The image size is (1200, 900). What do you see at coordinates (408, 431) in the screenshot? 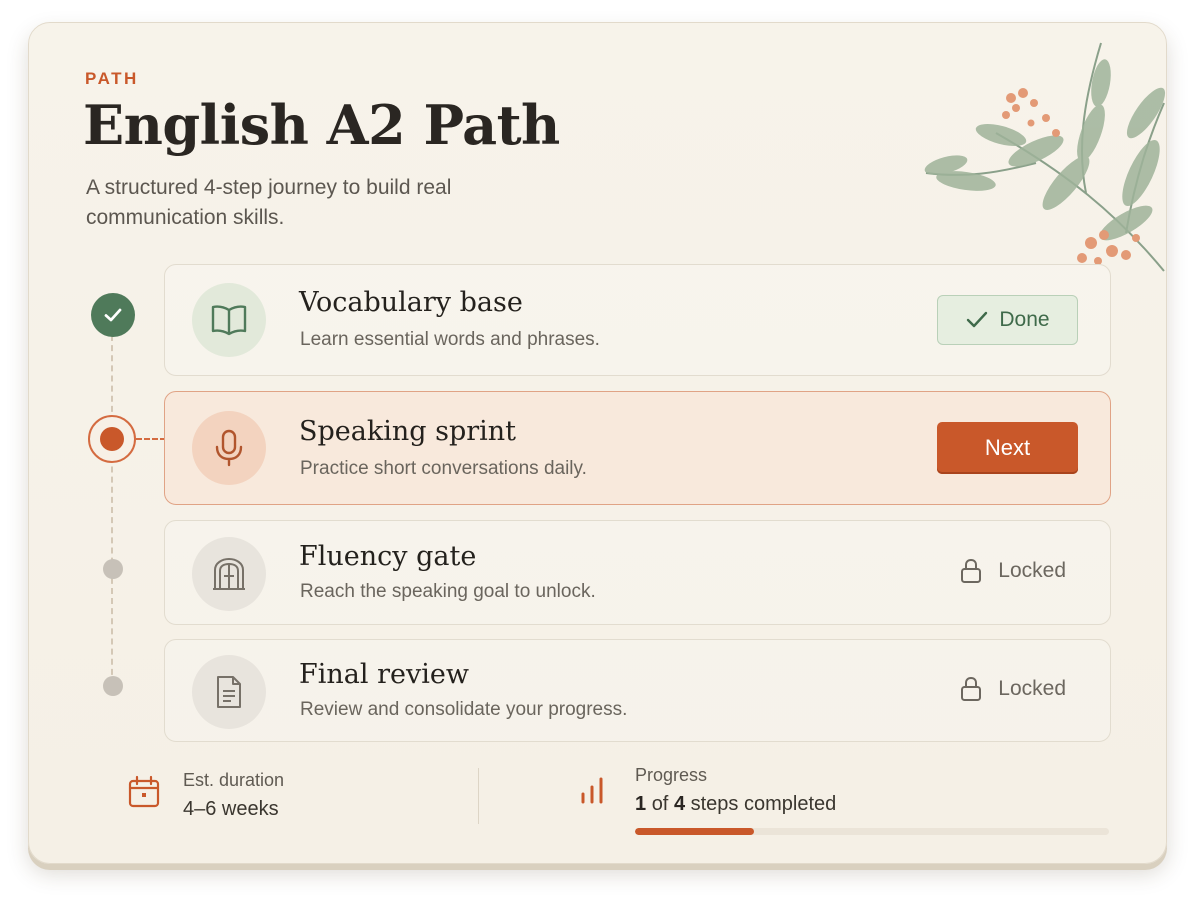
I see `step-title: Speaking sprint` at bounding box center [408, 431].